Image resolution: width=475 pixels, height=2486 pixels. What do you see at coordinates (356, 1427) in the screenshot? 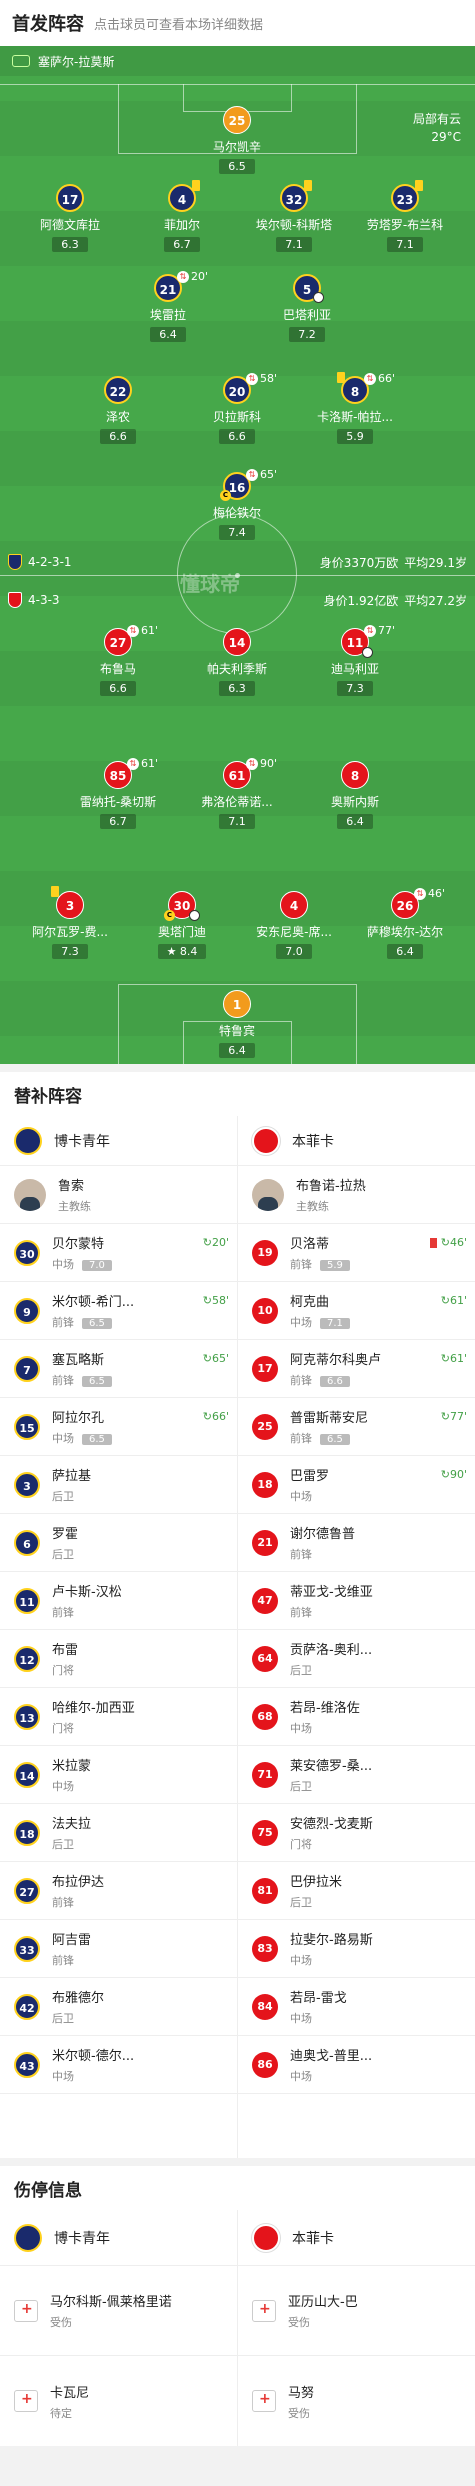
I see `sub-player-item: 25 普雷斯蒂安尼 前锋 6.5 ↻77'` at bounding box center [356, 1427].